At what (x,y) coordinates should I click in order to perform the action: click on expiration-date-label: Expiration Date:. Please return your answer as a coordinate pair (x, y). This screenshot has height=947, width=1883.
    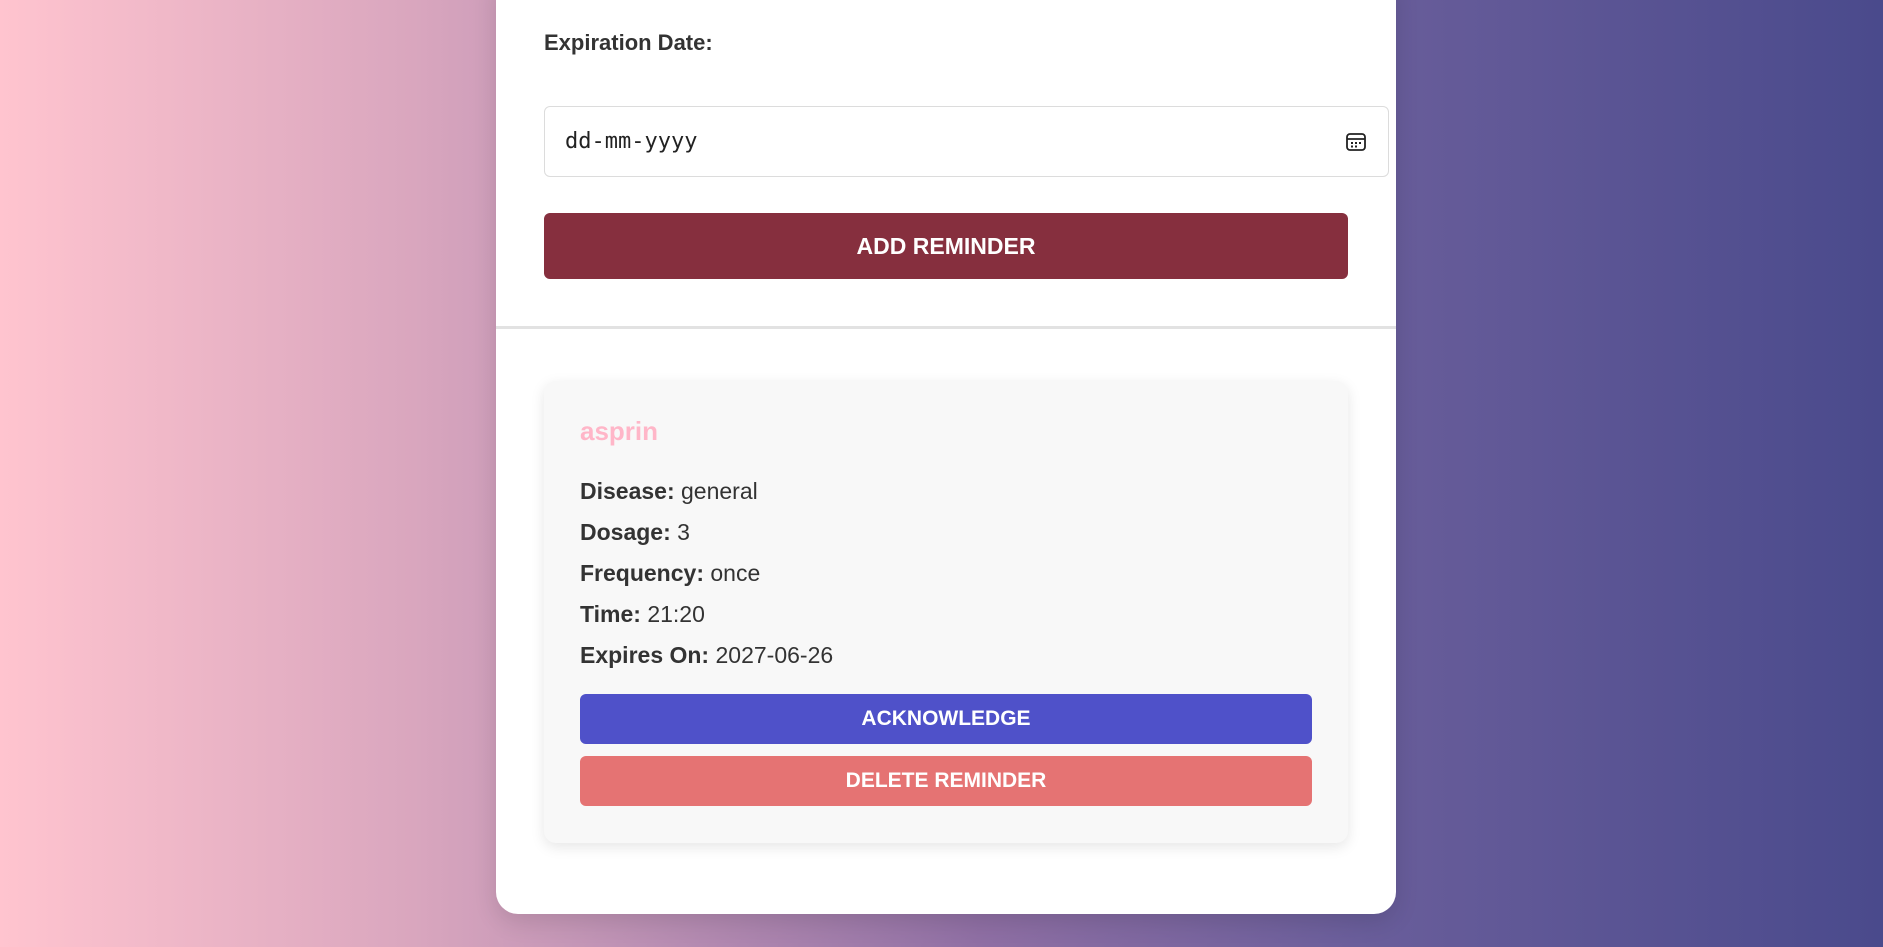
    Looking at the image, I should click on (628, 42).